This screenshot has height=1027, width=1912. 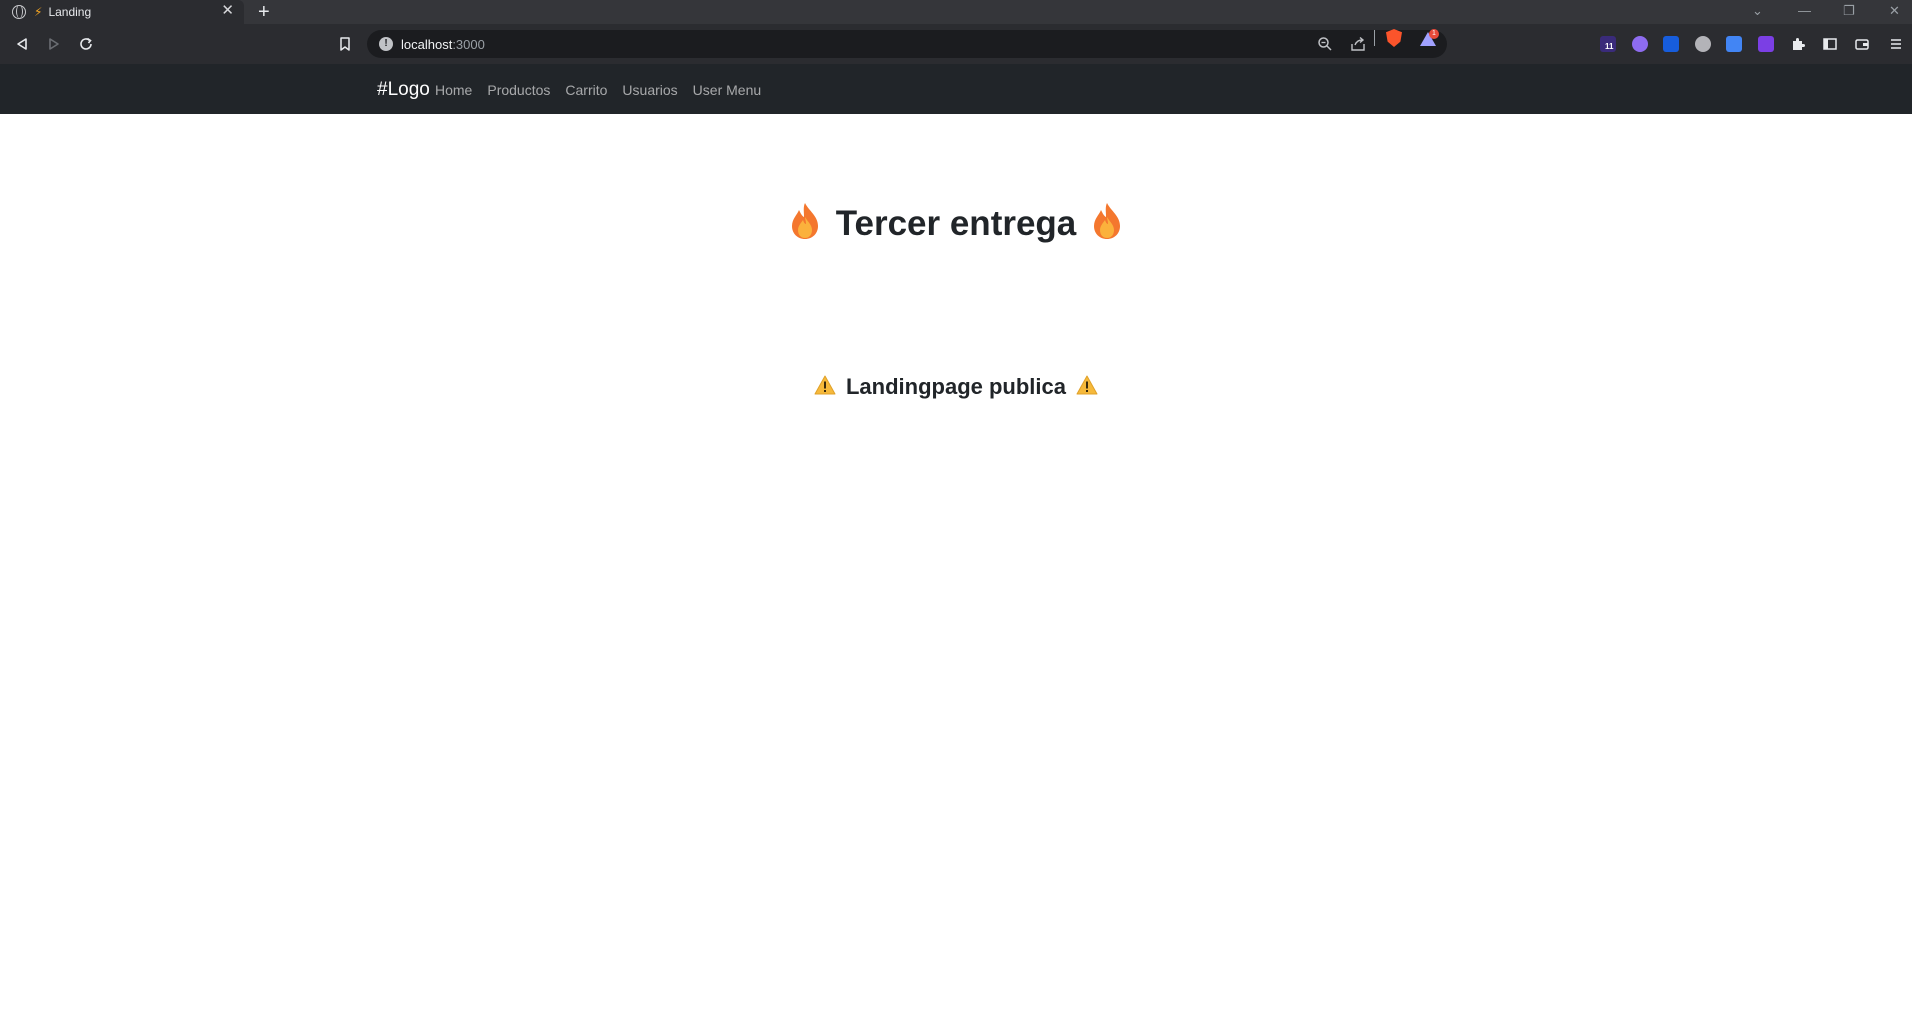 I want to click on nav-link-productos: Productos, so click(x=518, y=90).